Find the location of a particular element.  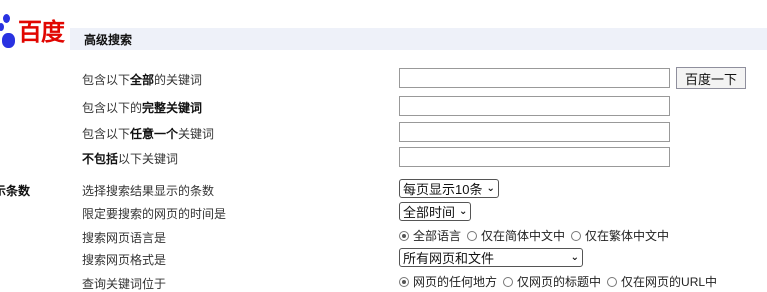

row-exclude-keywords: 不包括以下关键词 is located at coordinates (383, 157).